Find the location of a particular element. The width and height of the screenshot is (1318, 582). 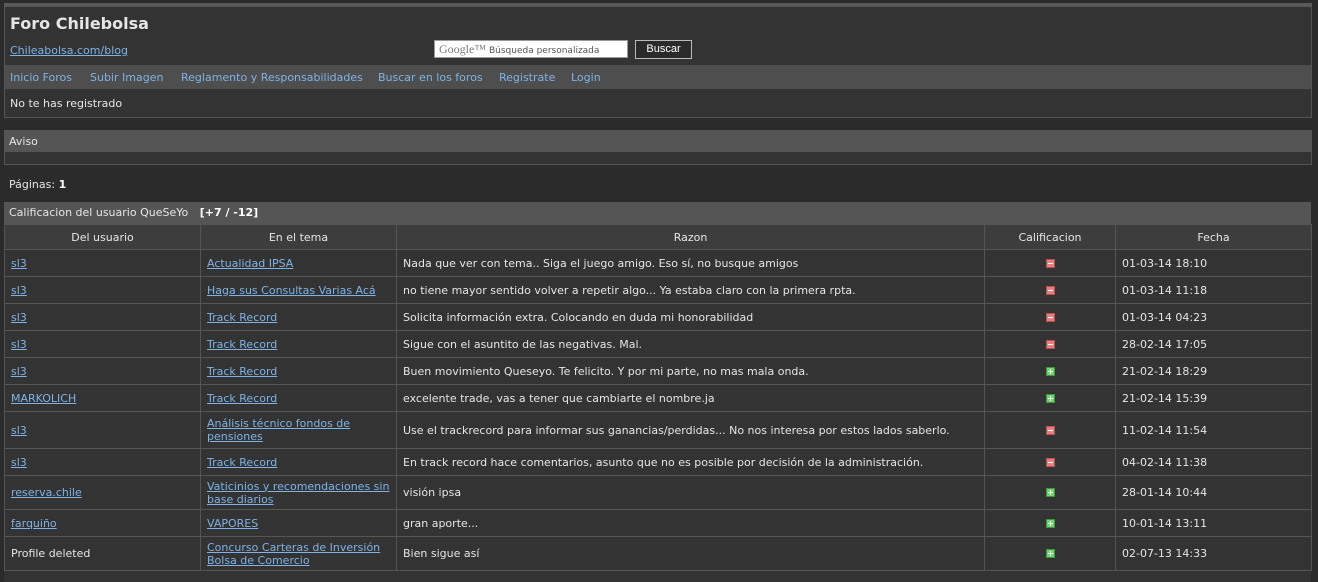

topic-link: Haga sus Consultas Varias Acá is located at coordinates (298, 290).